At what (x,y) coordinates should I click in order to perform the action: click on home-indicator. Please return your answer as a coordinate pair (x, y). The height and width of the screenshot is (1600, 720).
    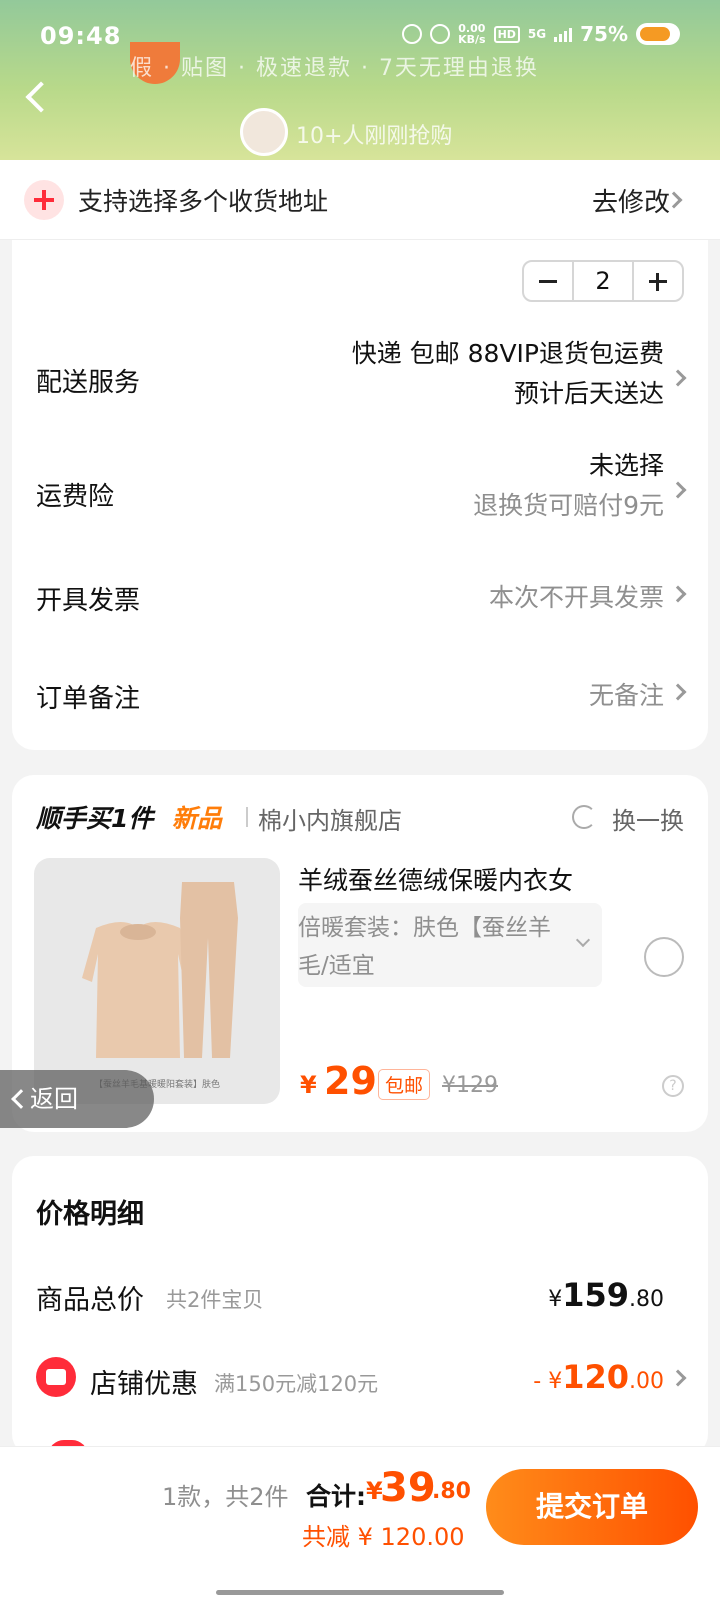
    Looking at the image, I should click on (360, 1592).